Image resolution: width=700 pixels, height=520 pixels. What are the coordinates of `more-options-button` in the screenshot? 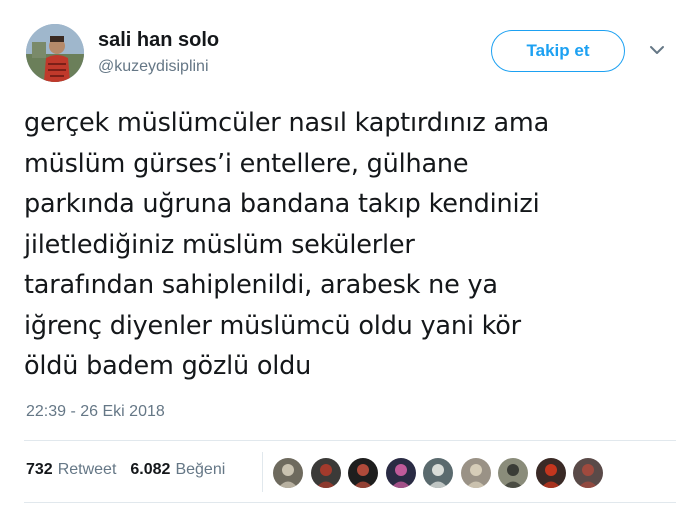 It's located at (657, 50).